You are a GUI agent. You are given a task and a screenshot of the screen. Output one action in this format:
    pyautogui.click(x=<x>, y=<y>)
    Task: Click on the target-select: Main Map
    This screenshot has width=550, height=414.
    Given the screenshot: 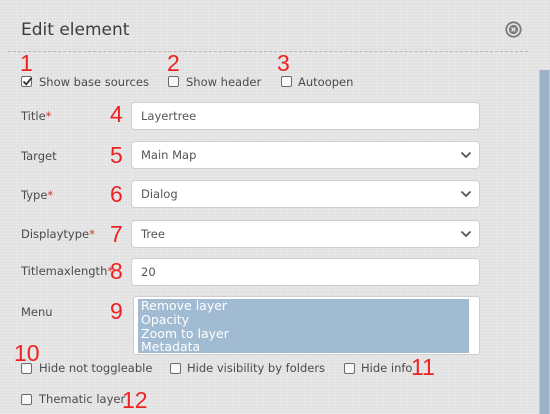 What is the action you would take?
    pyautogui.click(x=305, y=155)
    